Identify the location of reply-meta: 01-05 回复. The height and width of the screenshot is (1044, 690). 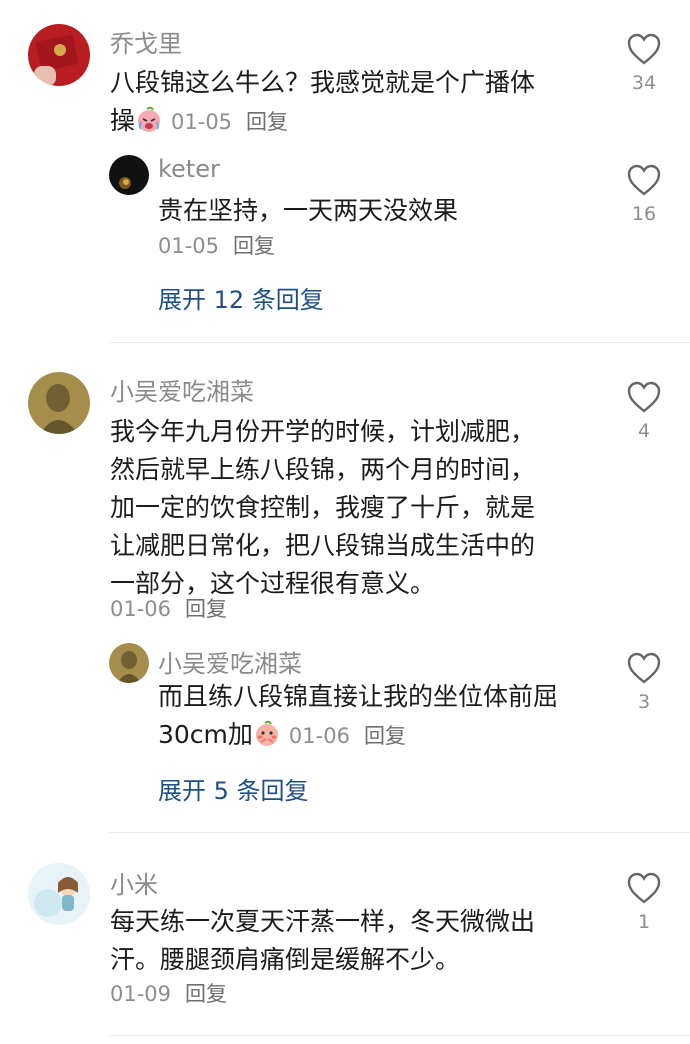
(216, 245).